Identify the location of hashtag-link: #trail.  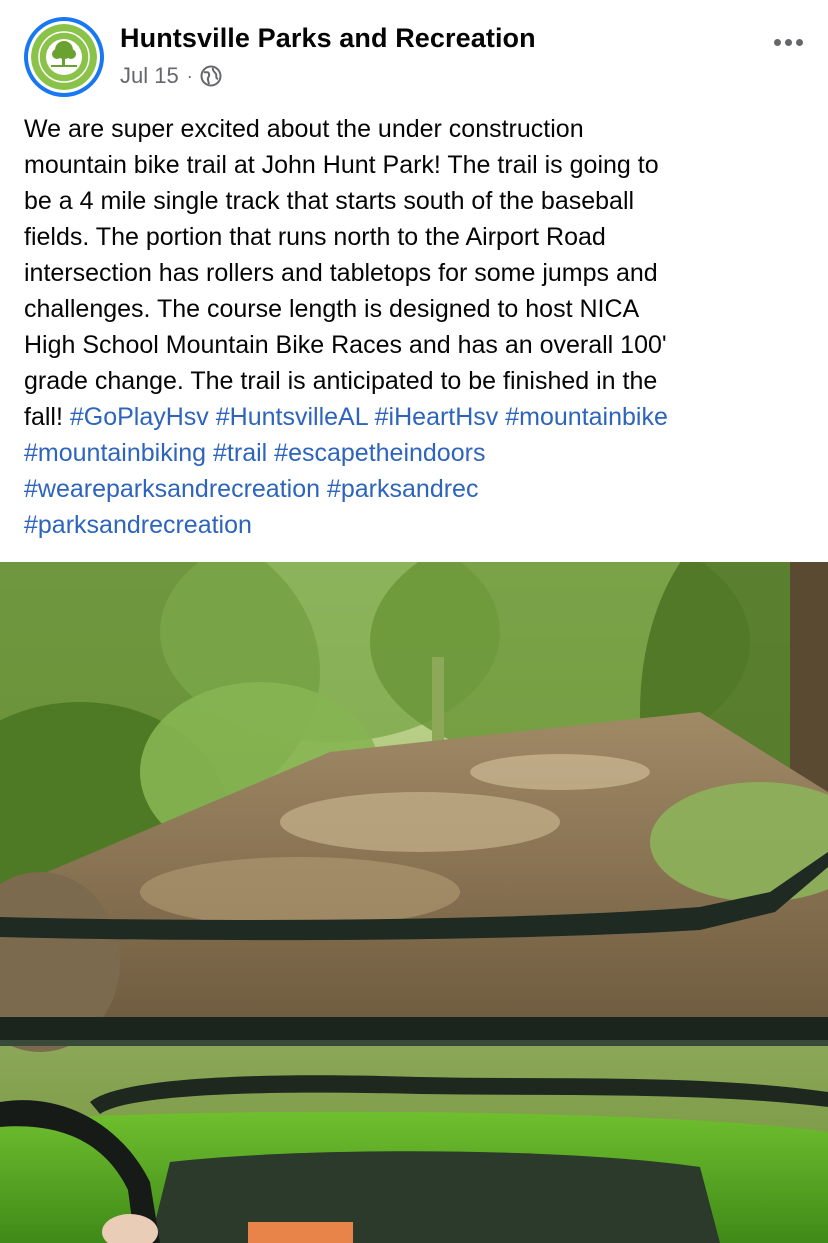
(240, 453).